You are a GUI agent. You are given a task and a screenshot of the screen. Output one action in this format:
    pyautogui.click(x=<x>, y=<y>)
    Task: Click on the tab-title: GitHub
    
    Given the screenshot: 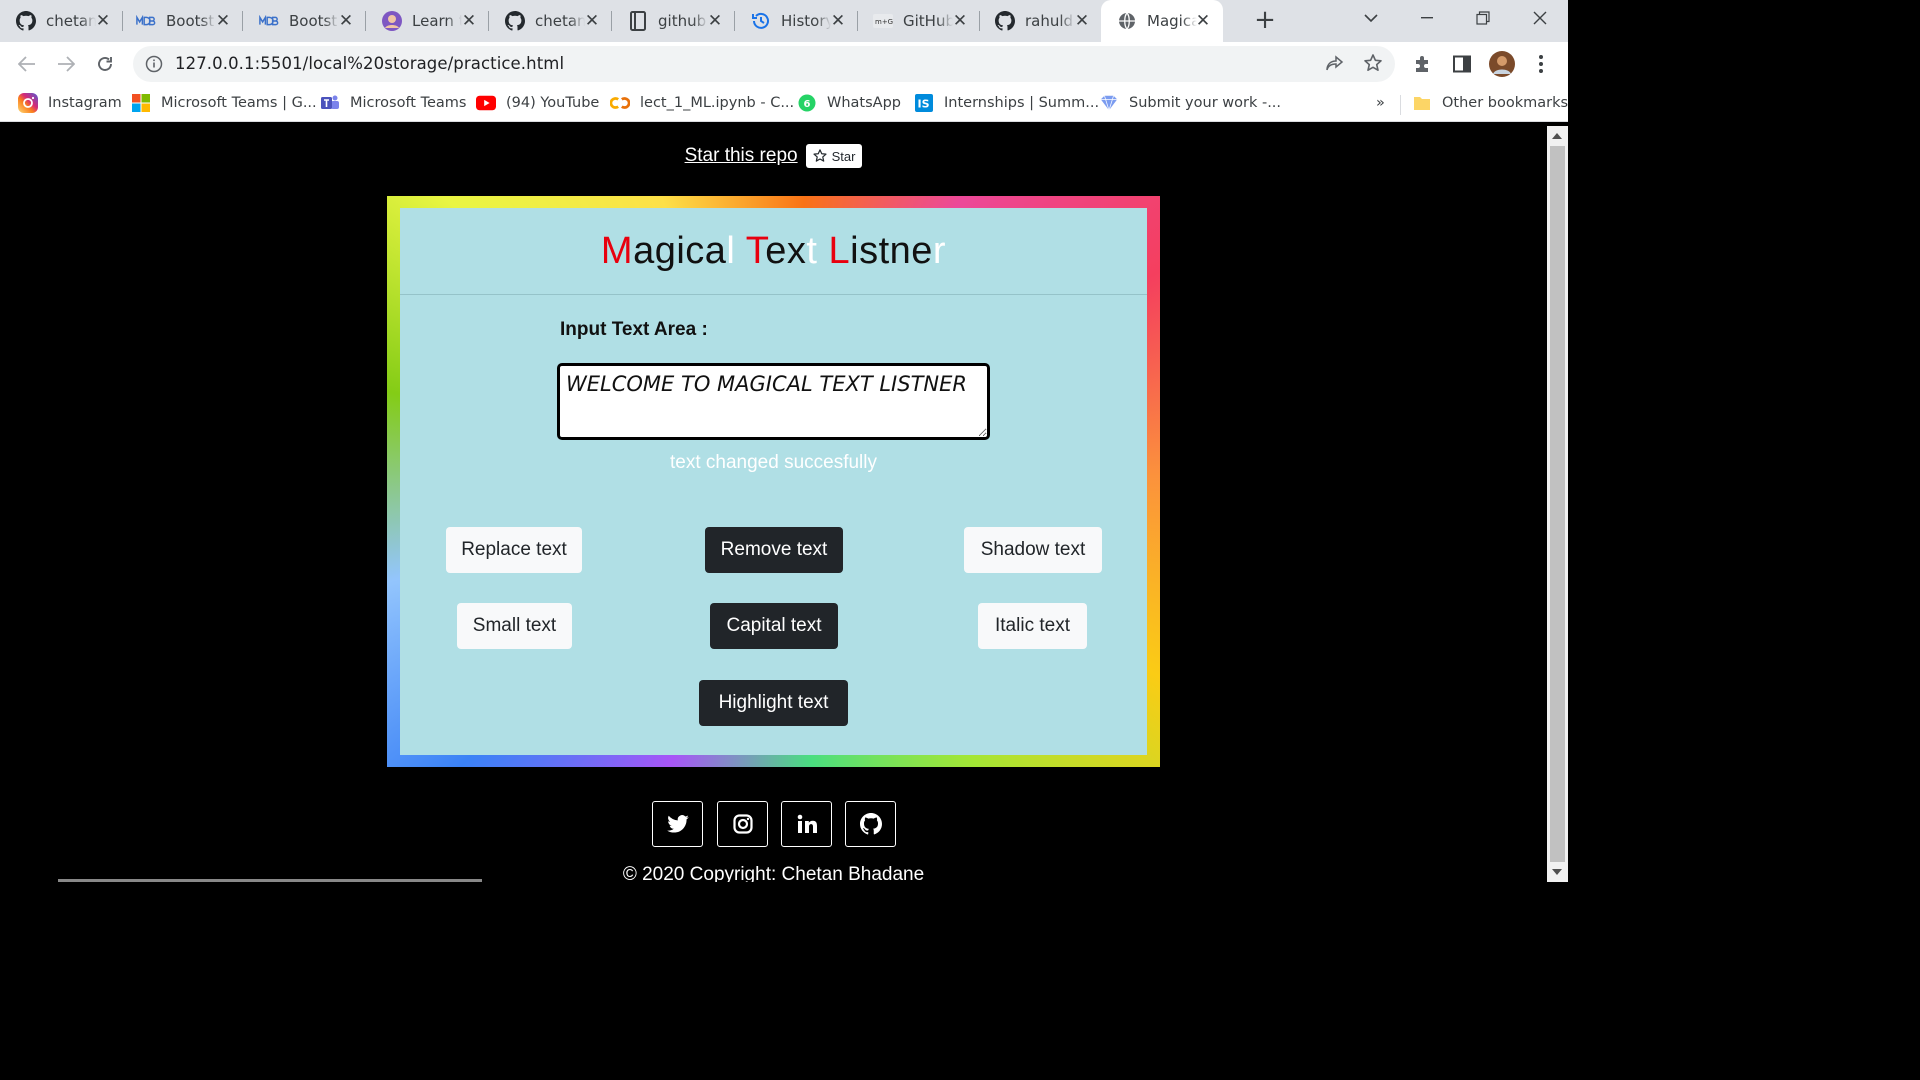 What is the action you would take?
    pyautogui.click(x=928, y=21)
    